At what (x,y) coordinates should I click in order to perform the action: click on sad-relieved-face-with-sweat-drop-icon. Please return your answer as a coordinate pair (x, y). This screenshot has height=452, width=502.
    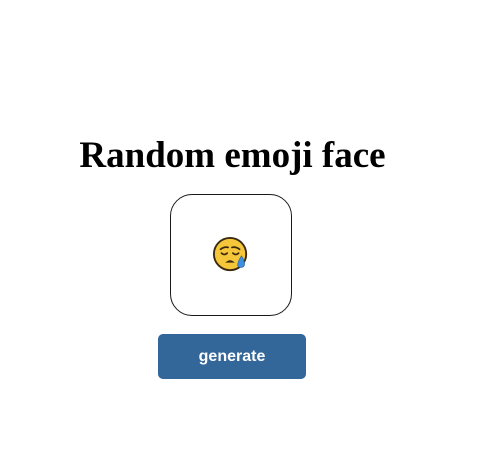
    Looking at the image, I should click on (230, 254).